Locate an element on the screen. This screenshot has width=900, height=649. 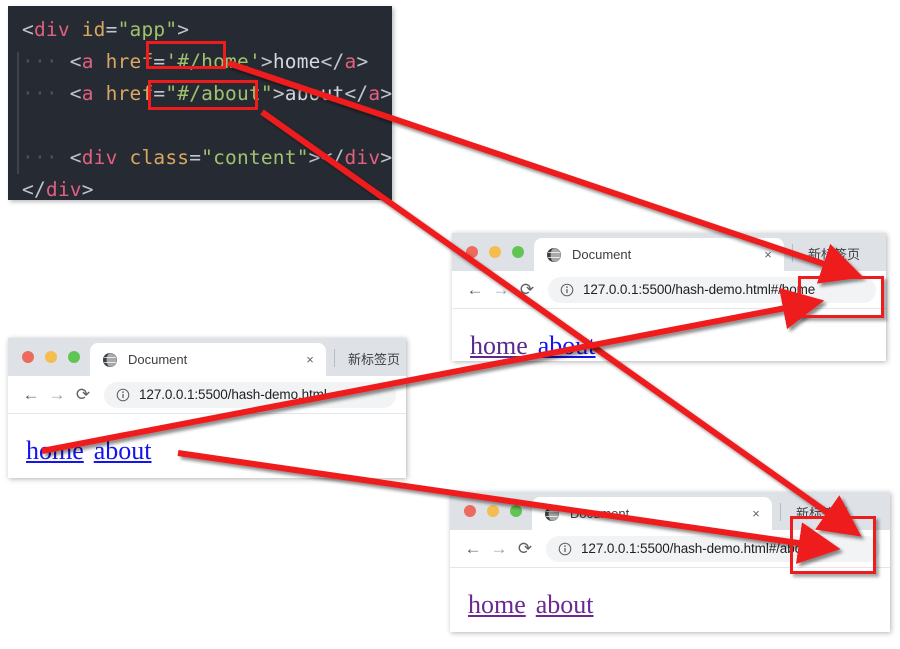
url-base-text: 127.0.0.1:5500/hash-demo.html is located at coordinates (233, 394).